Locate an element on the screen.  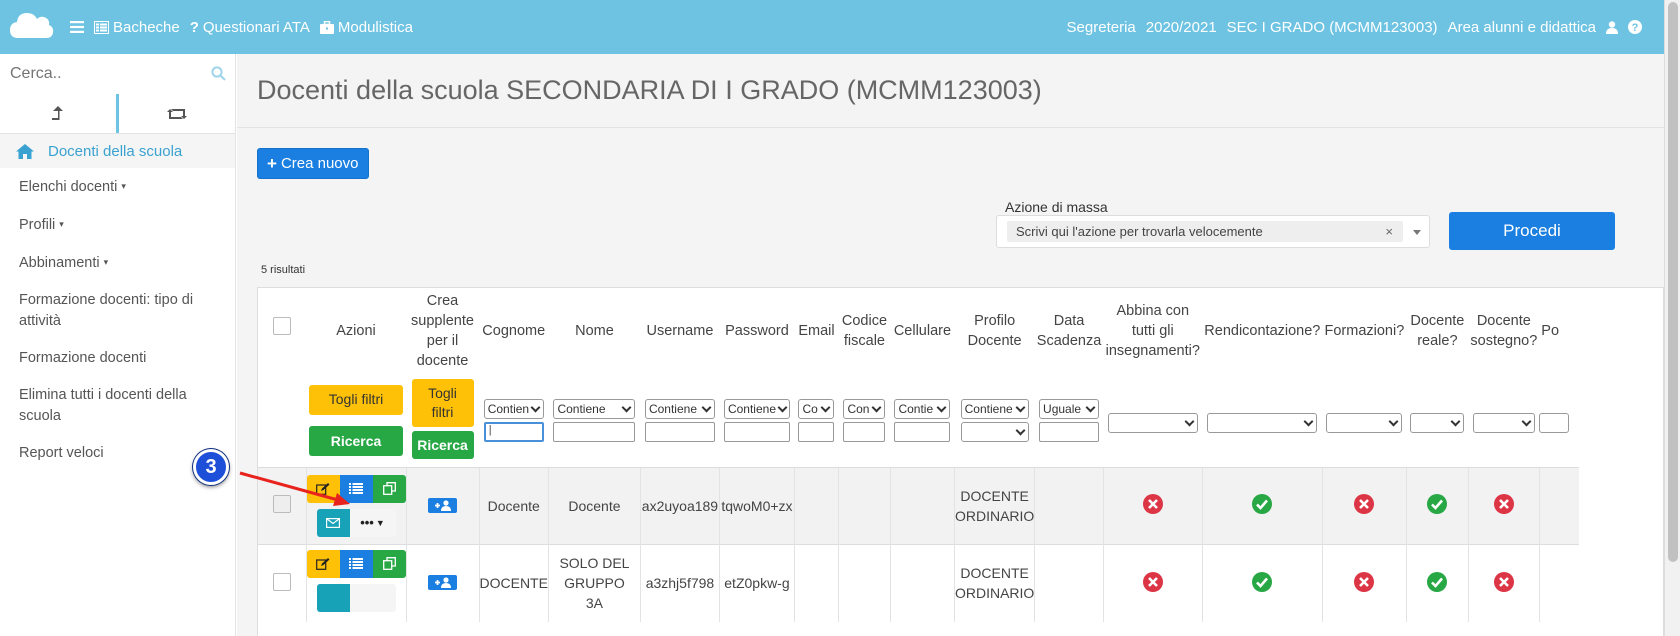
search-icon is located at coordinates (218, 73).